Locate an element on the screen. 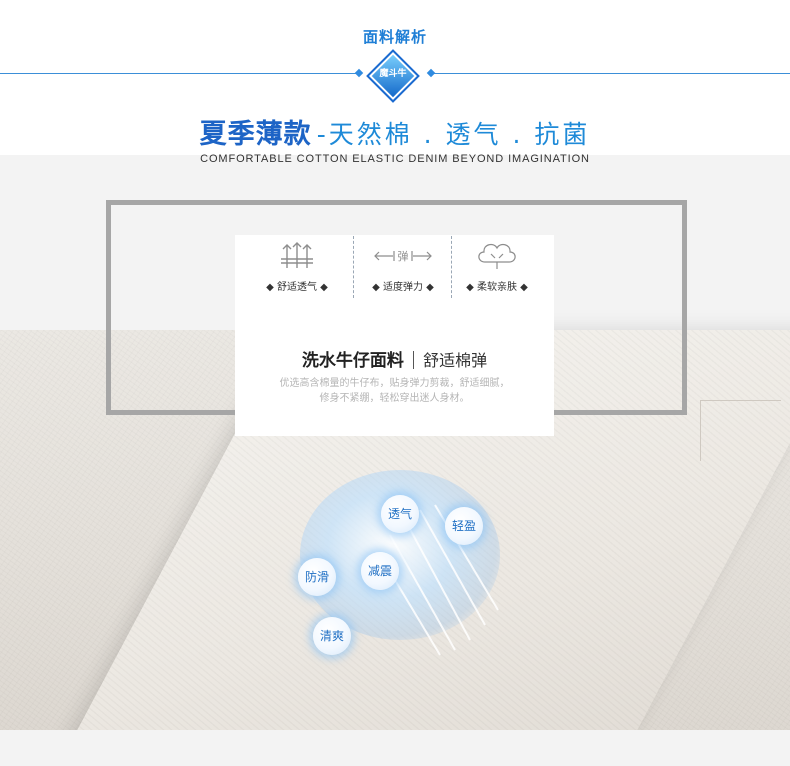  bubble-refreshing: 清爽 is located at coordinates (332, 636).